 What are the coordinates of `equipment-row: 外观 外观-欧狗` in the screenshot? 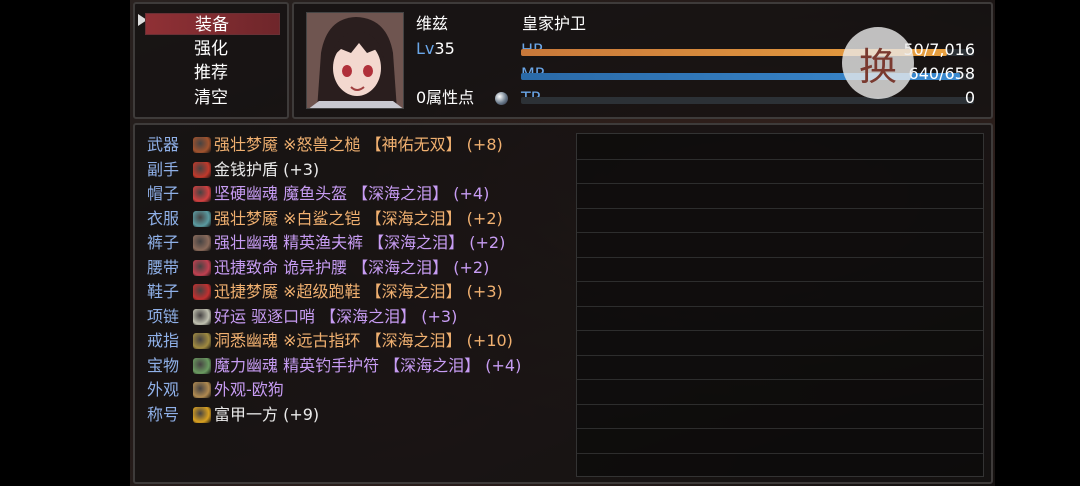 It's located at (215, 390).